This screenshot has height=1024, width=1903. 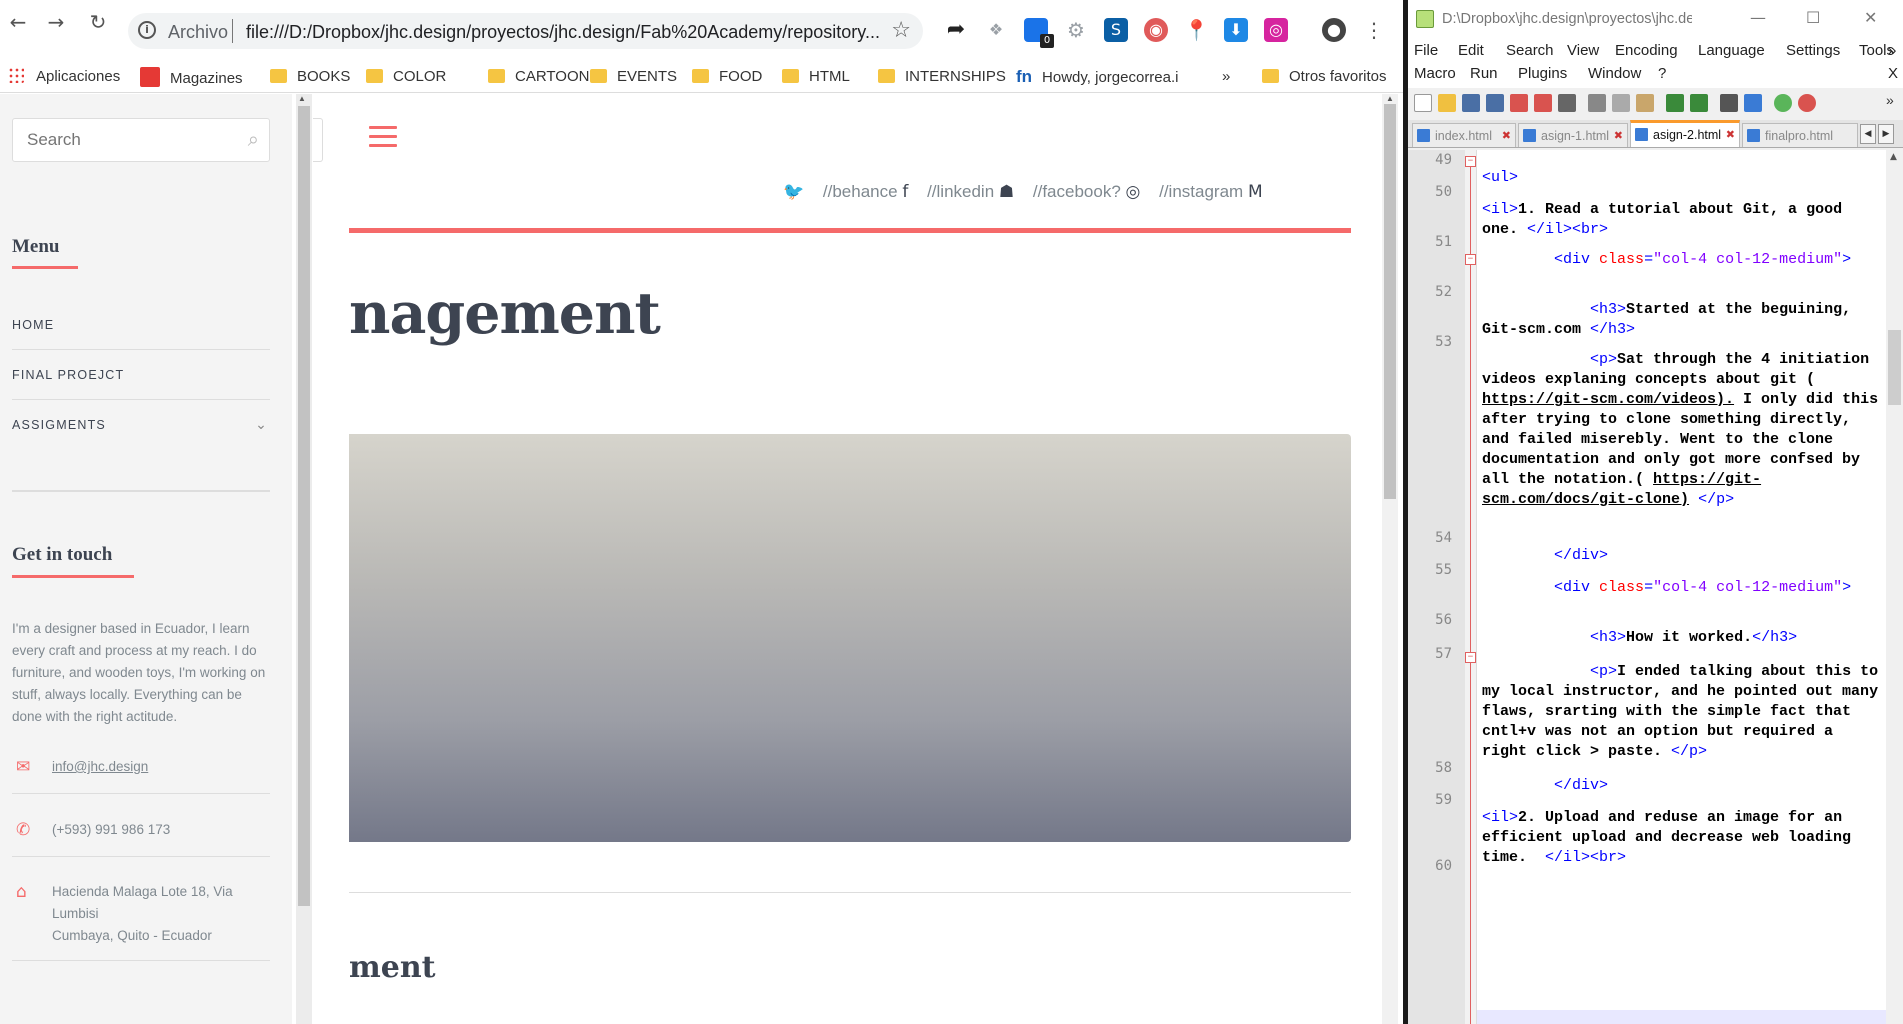 I want to click on npp-menu-file: File, so click(x=1426, y=50).